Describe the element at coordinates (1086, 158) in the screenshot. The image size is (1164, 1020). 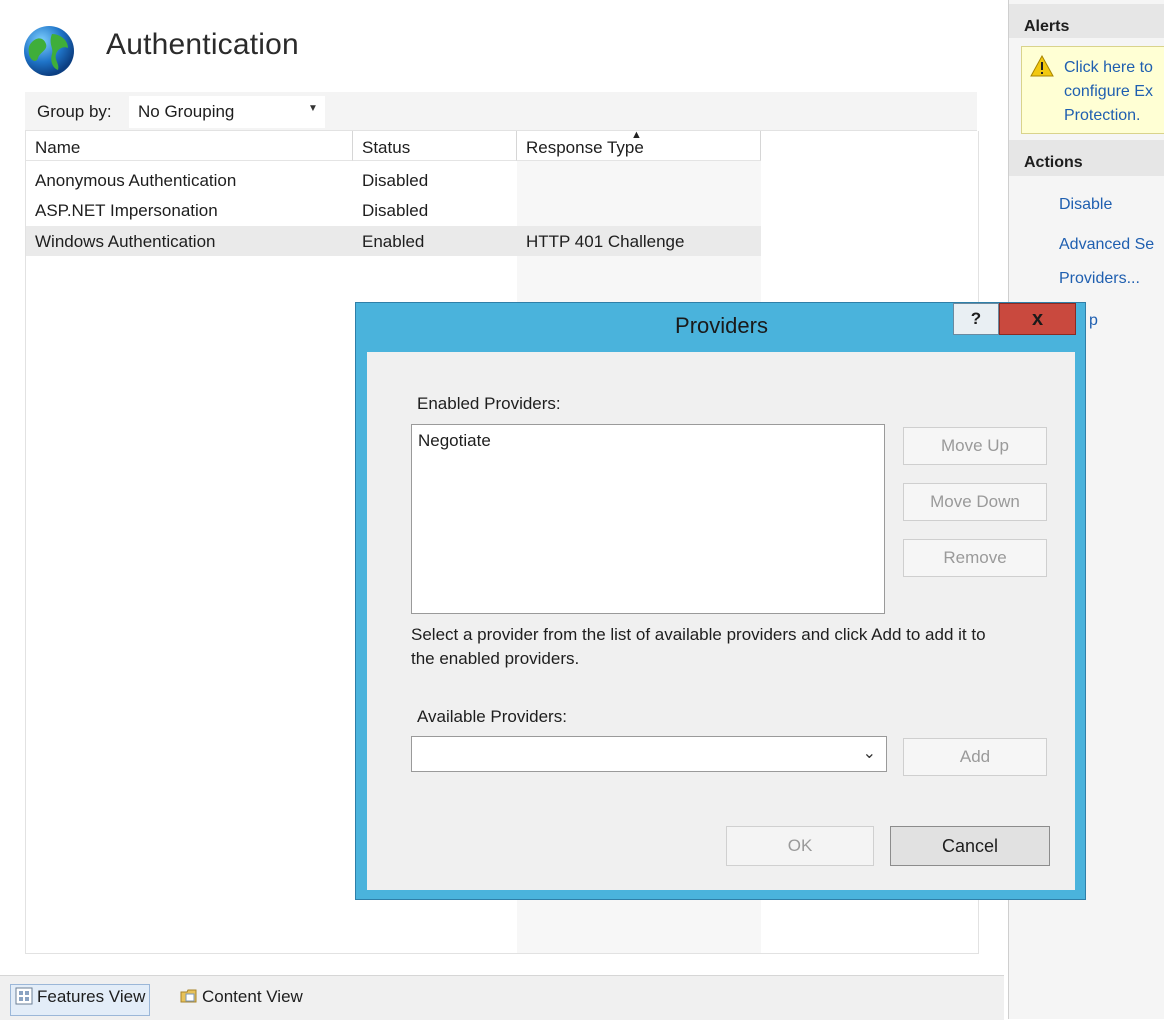
I see `actions-header: Actions` at that location.